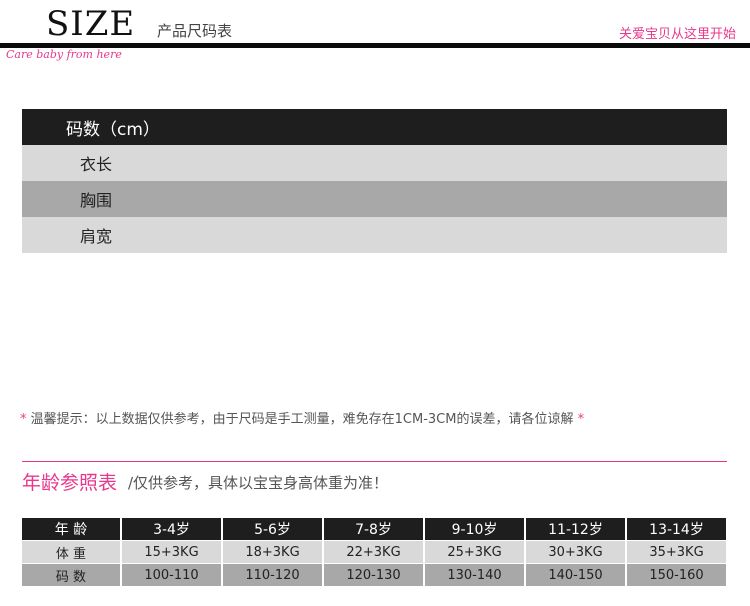 This screenshot has width=750, height=606. What do you see at coordinates (575, 552) in the screenshot?
I see `weight-cell: 30+3KG` at bounding box center [575, 552].